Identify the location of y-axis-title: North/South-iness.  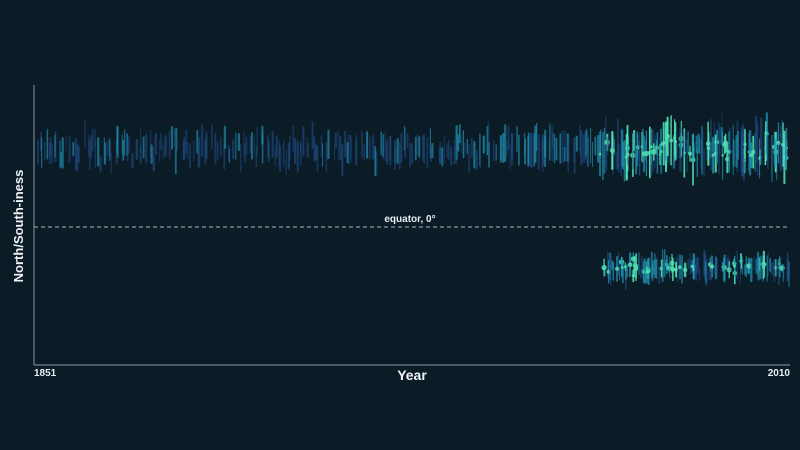
(18, 226).